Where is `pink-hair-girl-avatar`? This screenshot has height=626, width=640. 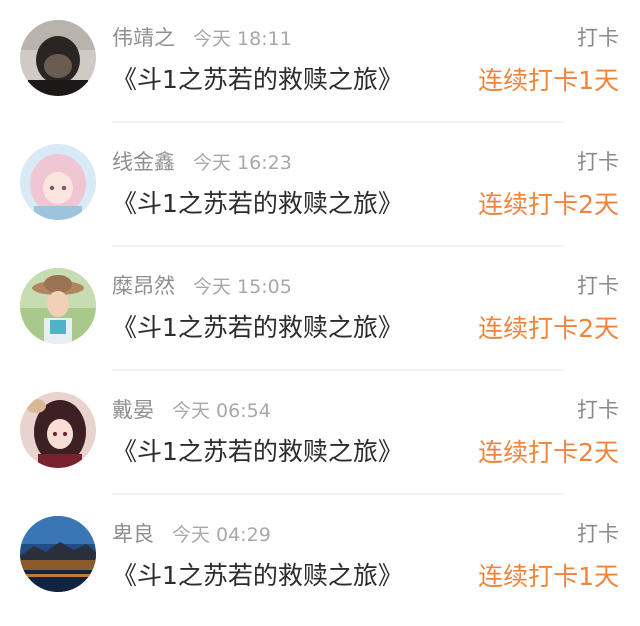
pink-hair-girl-avatar is located at coordinates (58, 182).